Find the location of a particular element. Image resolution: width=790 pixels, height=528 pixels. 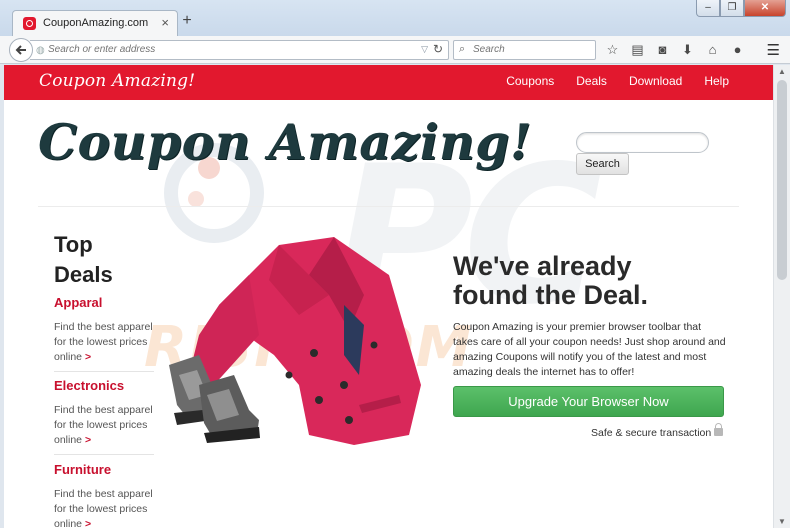

toolbar-icons: ☆ ▤ ◙ ⬇ ⌂ ● is located at coordinates (675, 50).